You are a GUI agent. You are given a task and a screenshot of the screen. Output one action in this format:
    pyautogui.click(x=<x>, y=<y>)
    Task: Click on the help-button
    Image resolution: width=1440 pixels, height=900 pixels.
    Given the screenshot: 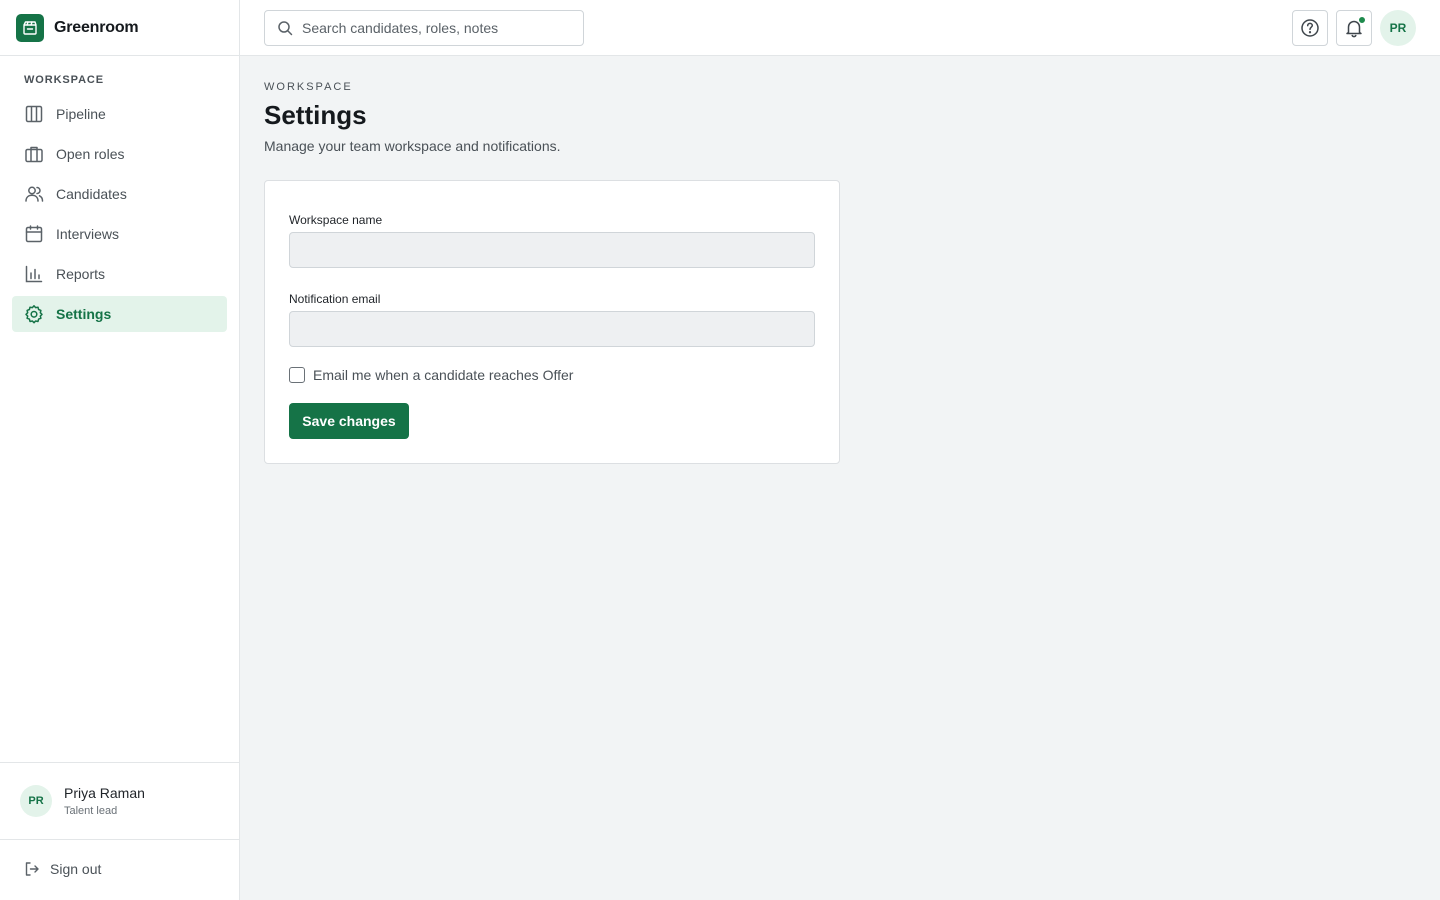 What is the action you would take?
    pyautogui.click(x=1310, y=28)
    